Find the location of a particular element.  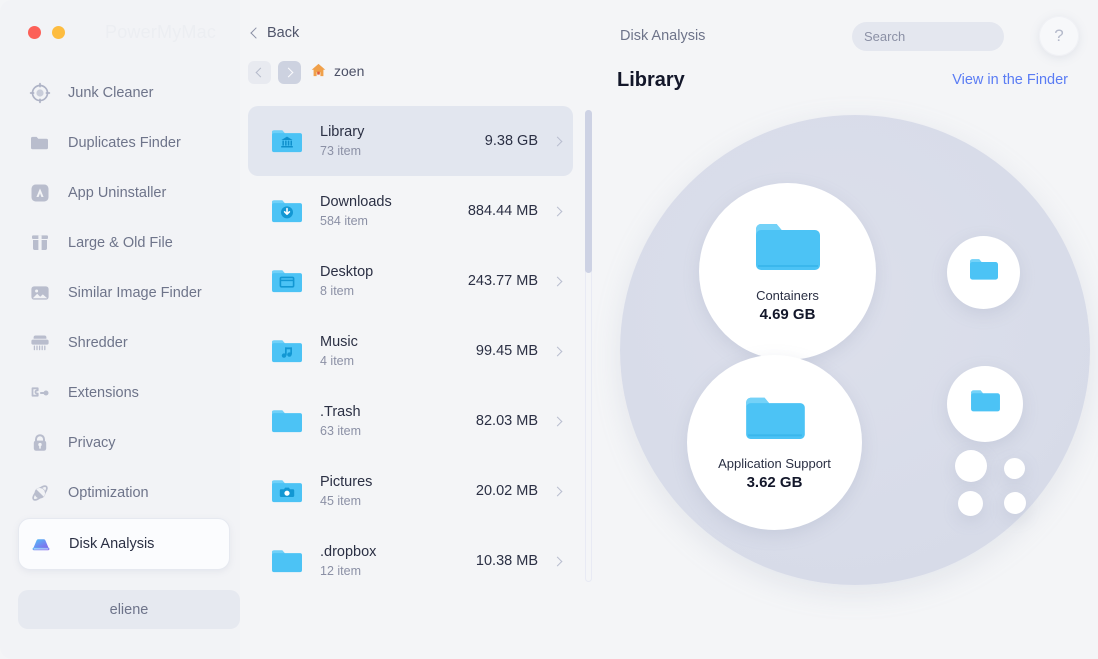

back-label: Back is located at coordinates (283, 33).